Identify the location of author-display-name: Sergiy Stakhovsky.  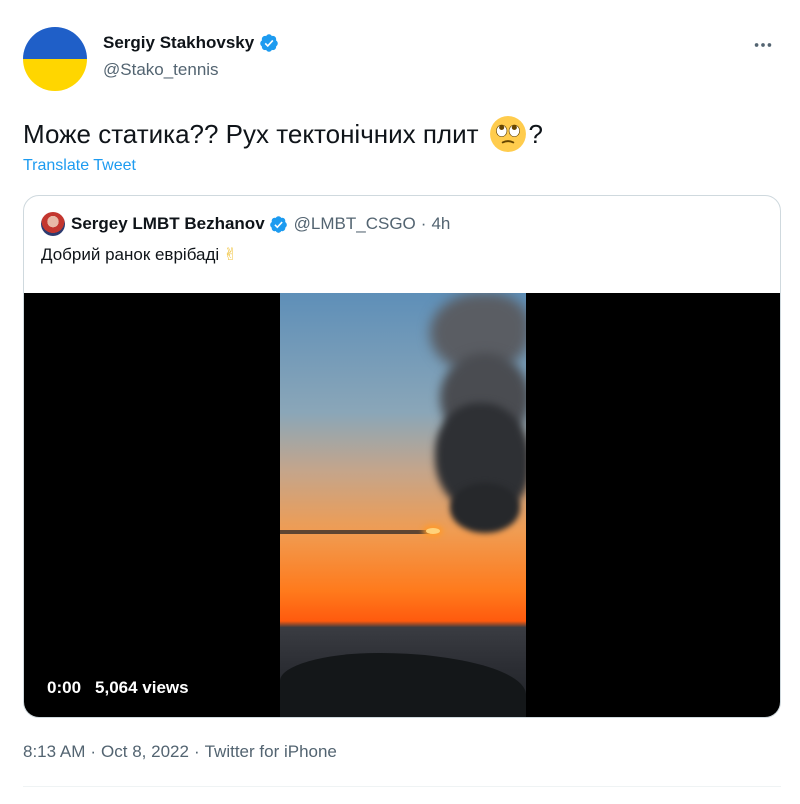
(178, 43).